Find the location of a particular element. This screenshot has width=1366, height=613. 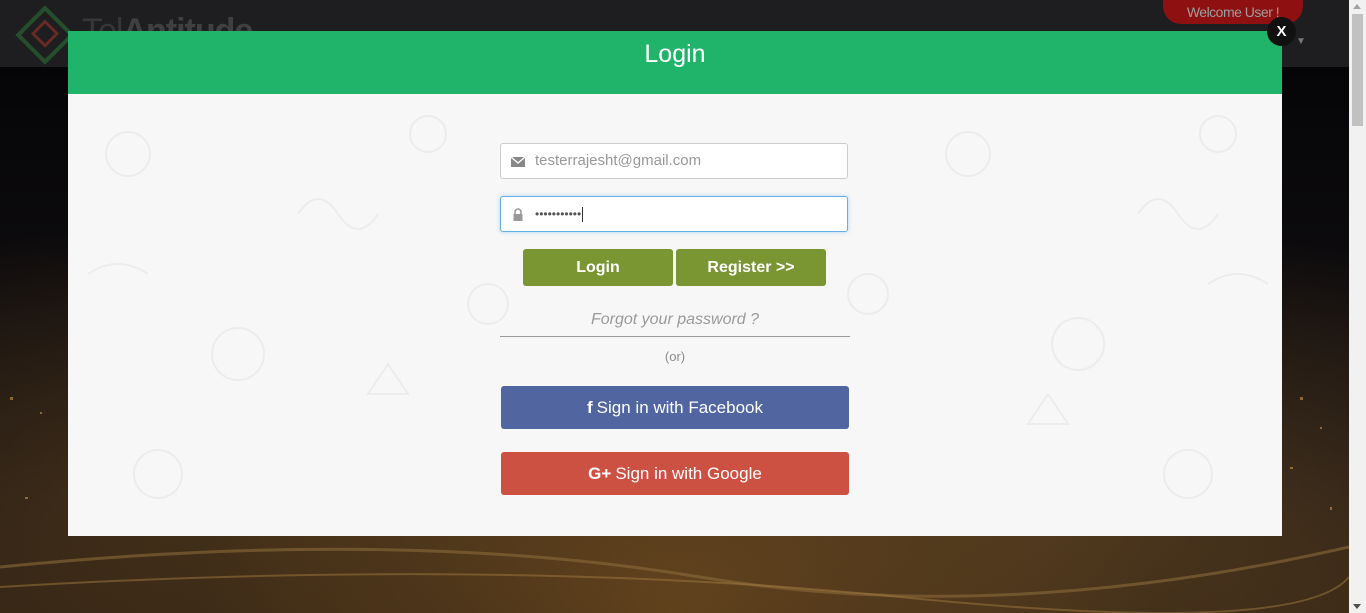

close-modal-button: X is located at coordinates (1281, 31).